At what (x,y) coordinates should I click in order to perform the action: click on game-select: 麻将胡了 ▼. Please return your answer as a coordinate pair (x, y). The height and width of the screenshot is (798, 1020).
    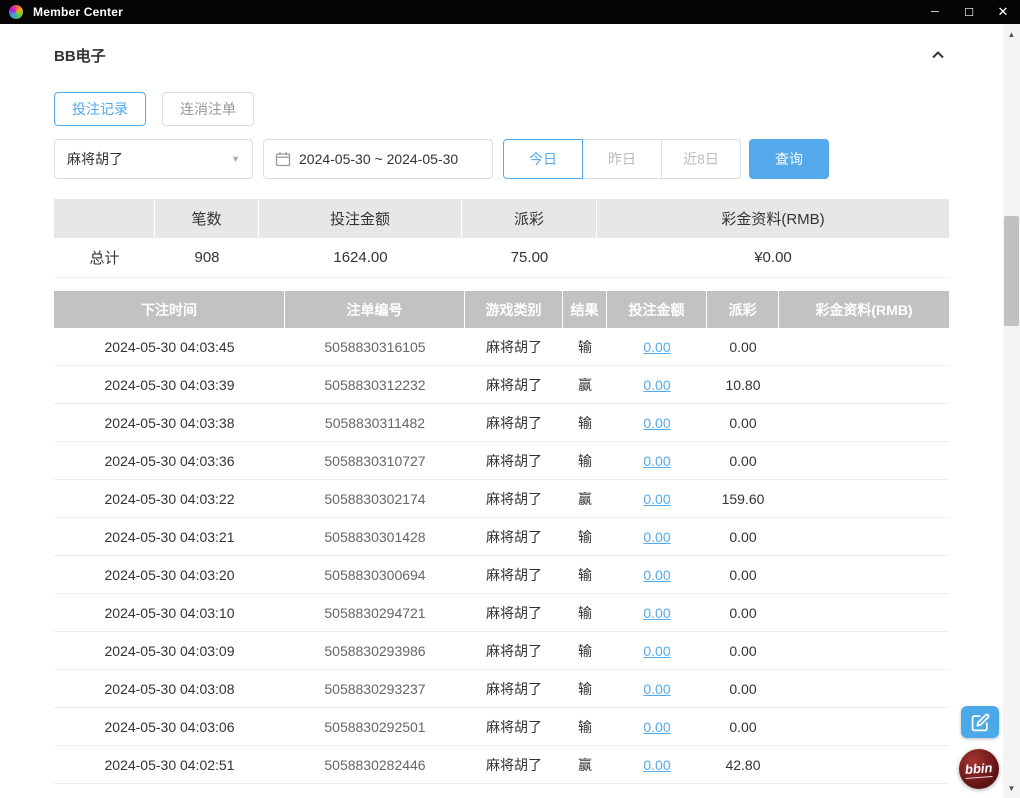
    Looking at the image, I should click on (153, 159).